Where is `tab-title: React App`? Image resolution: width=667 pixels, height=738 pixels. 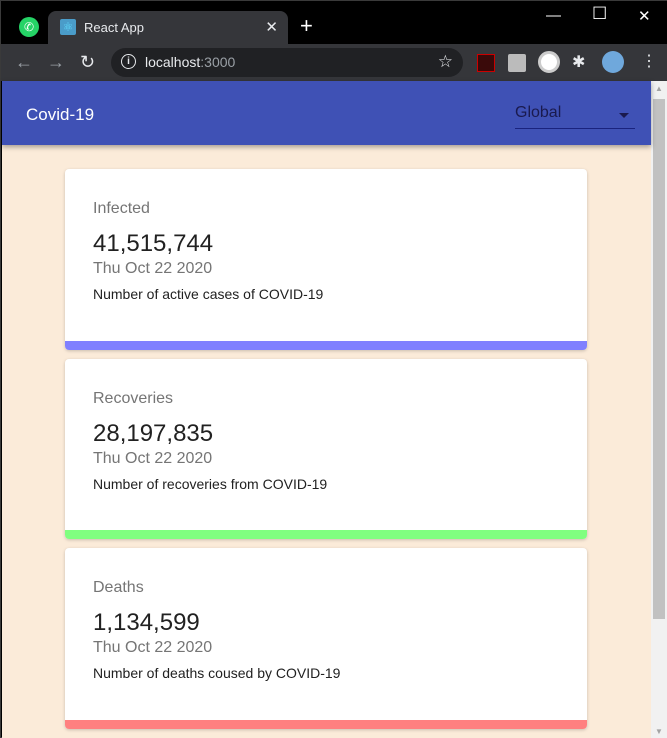 tab-title: React App is located at coordinates (114, 27).